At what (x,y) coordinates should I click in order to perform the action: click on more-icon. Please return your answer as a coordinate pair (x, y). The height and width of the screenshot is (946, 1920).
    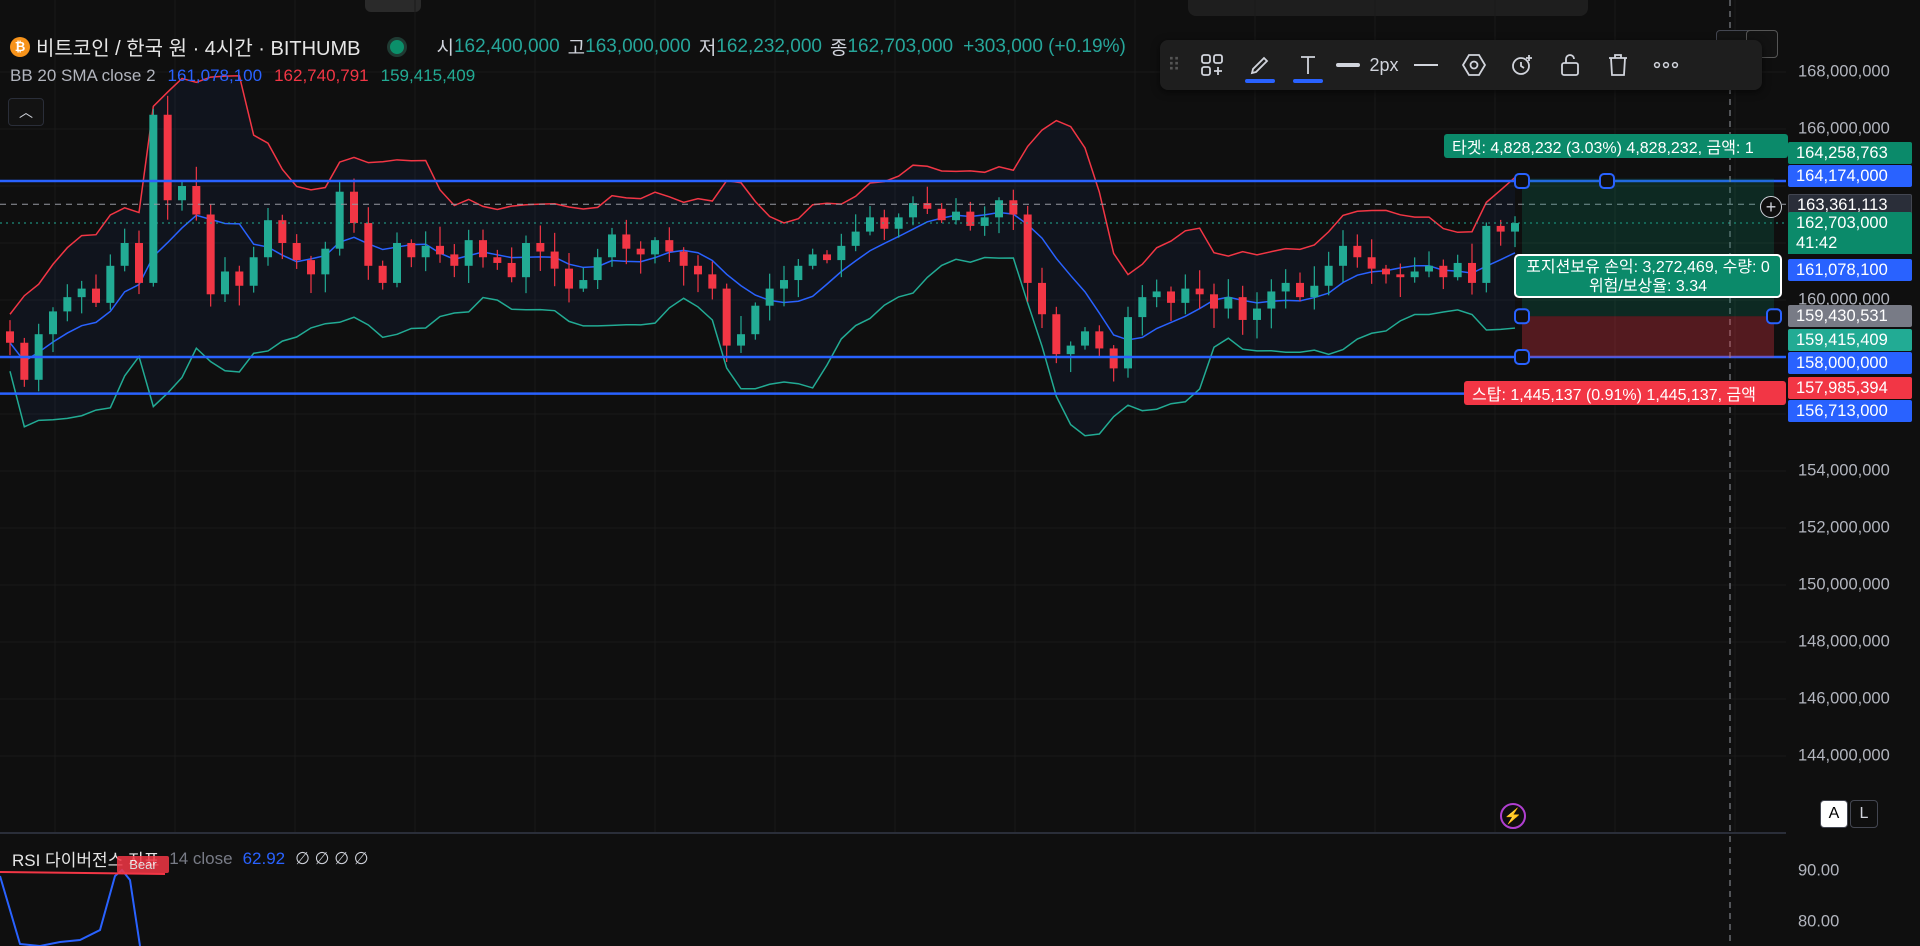
    Looking at the image, I should click on (1666, 65).